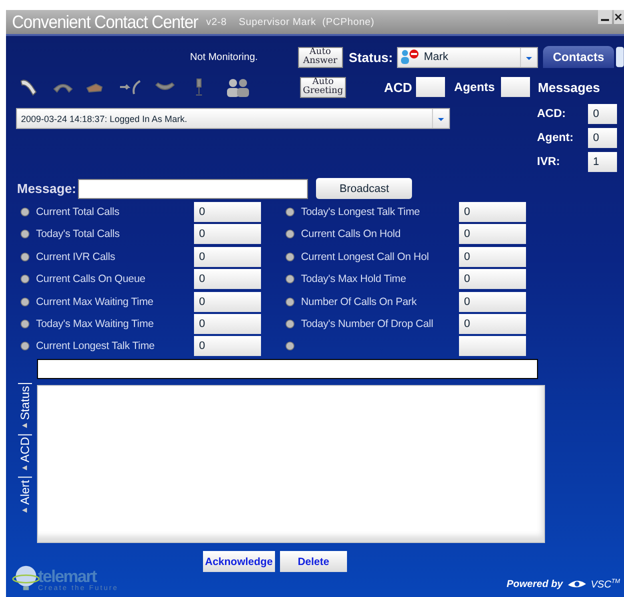 The width and height of the screenshot is (624, 597). What do you see at coordinates (78, 212) in the screenshot?
I see `stat-label: Current Total Calls` at bounding box center [78, 212].